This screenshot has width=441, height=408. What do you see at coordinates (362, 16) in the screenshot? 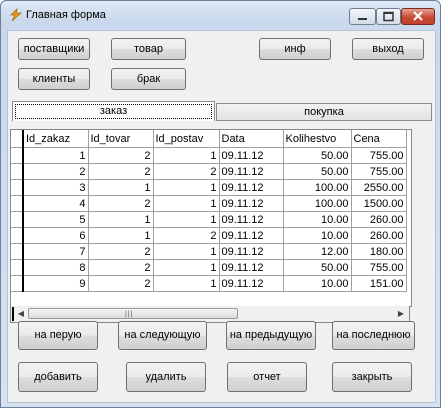
I see `minimize-button` at bounding box center [362, 16].